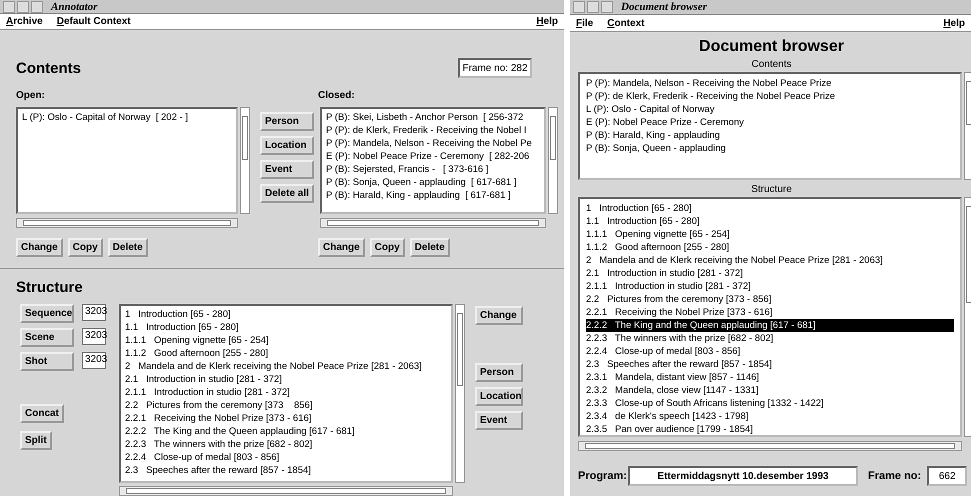  I want to click on level-button: Scene, so click(47, 337).